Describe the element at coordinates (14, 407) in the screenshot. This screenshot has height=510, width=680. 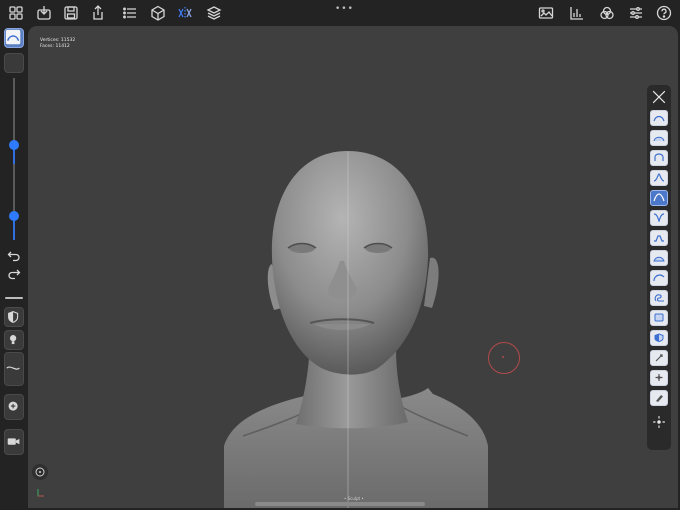
I see `add-button` at that location.